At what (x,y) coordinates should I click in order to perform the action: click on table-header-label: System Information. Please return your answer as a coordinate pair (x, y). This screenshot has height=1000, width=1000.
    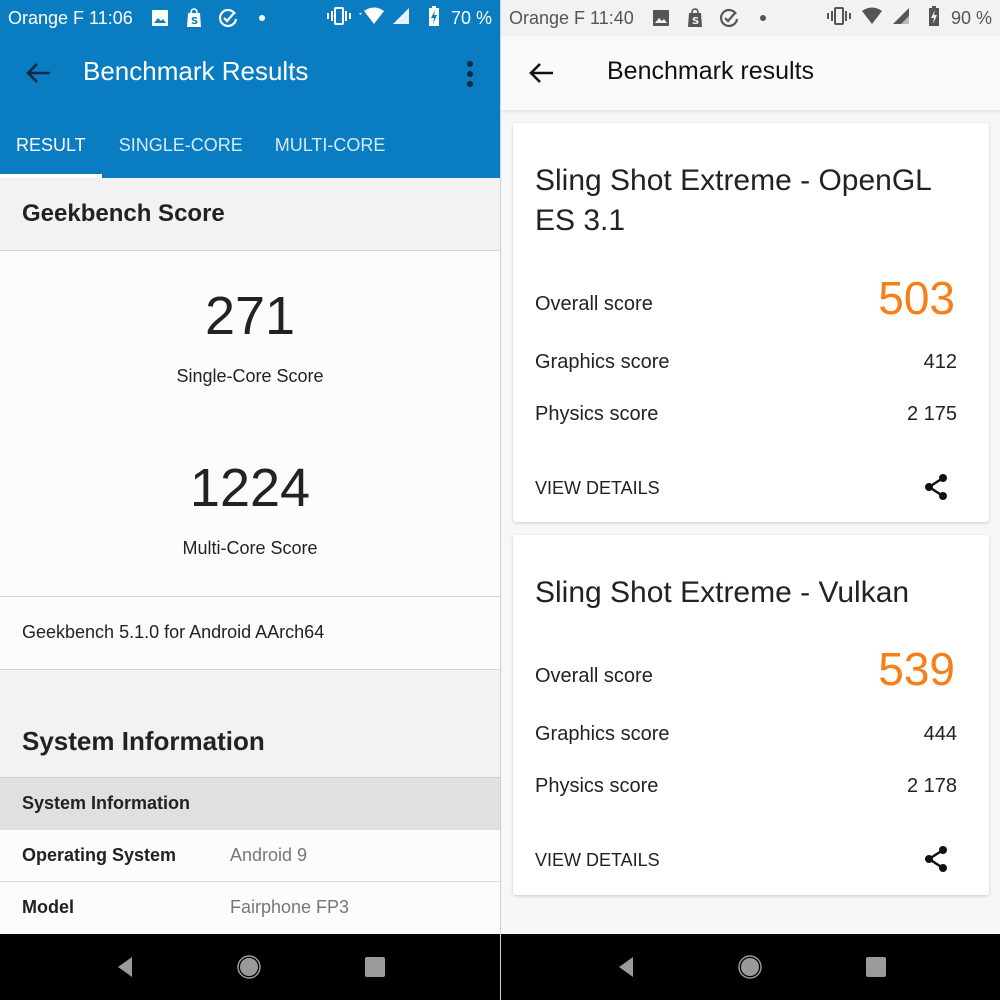
    Looking at the image, I should click on (106, 803).